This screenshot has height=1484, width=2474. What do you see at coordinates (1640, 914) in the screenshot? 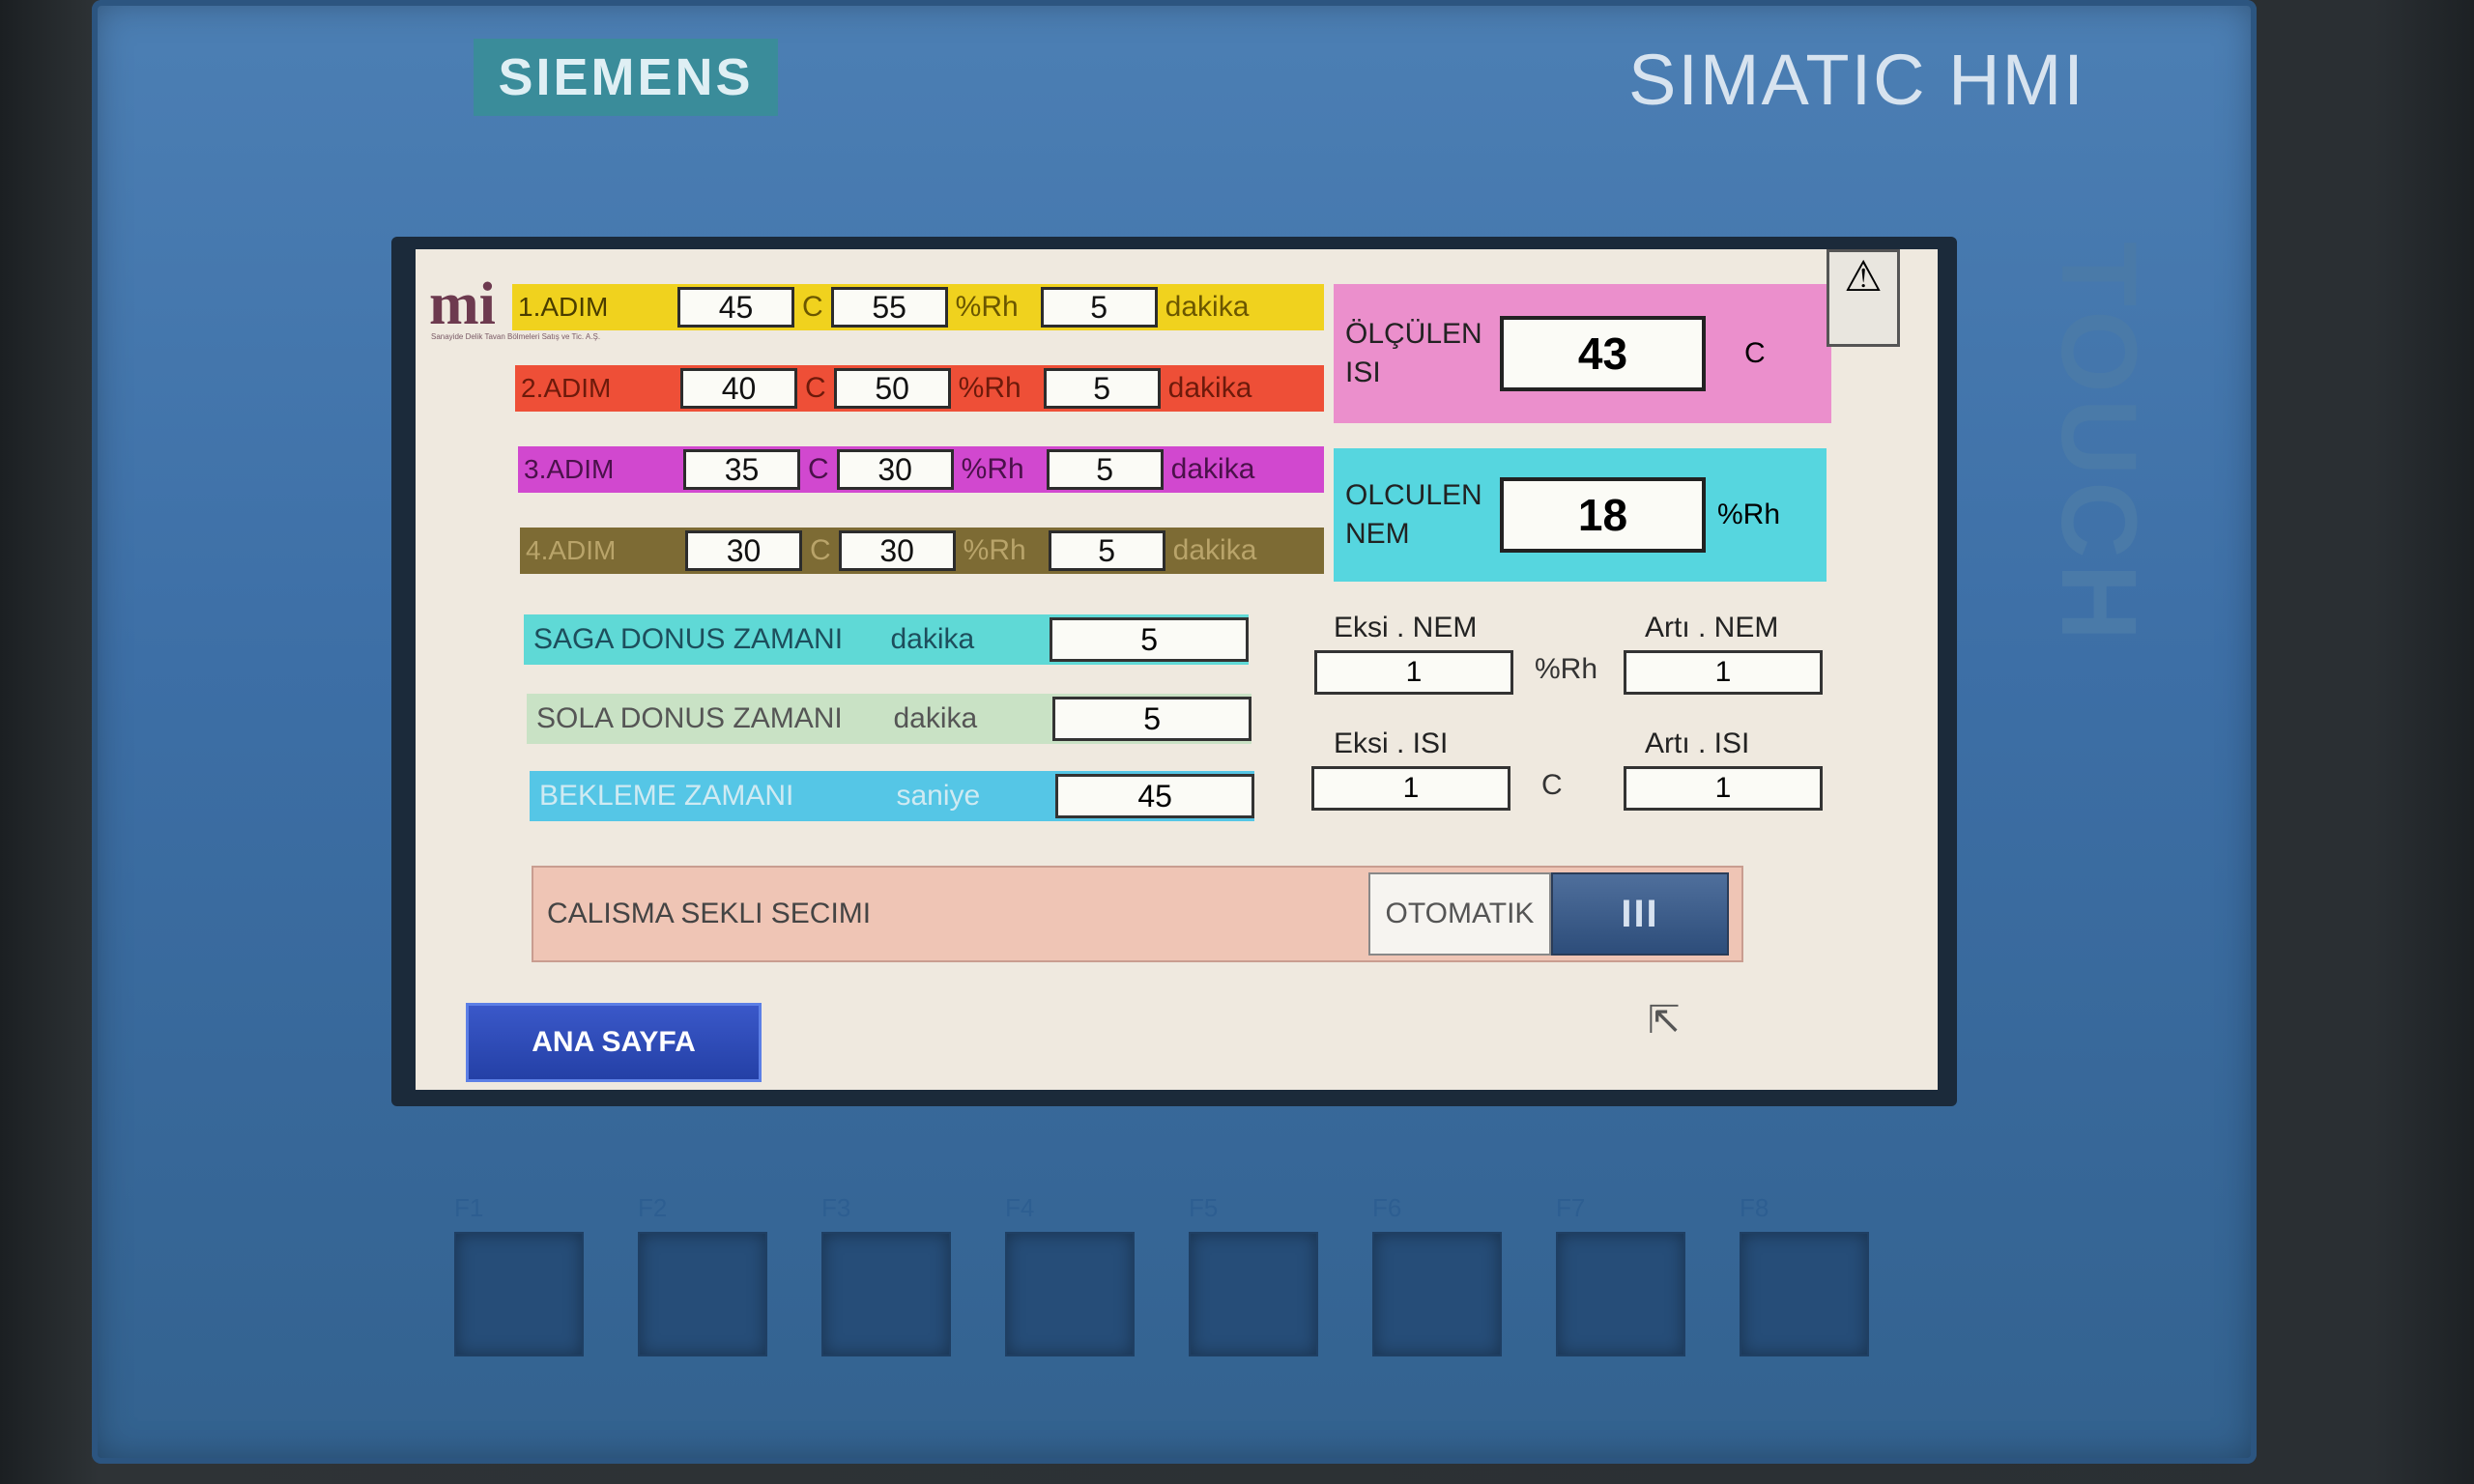
I see `mode-toggle-switch: III` at bounding box center [1640, 914].